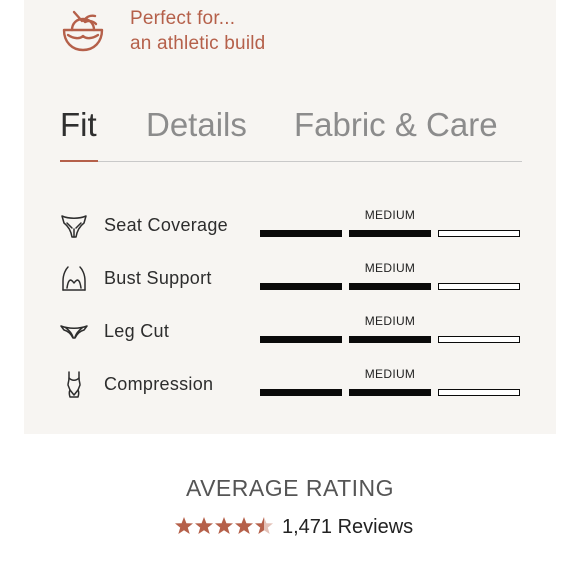 The width and height of the screenshot is (580, 580). I want to click on product-tabs: Fit Details Fabric & Care, so click(291, 135).